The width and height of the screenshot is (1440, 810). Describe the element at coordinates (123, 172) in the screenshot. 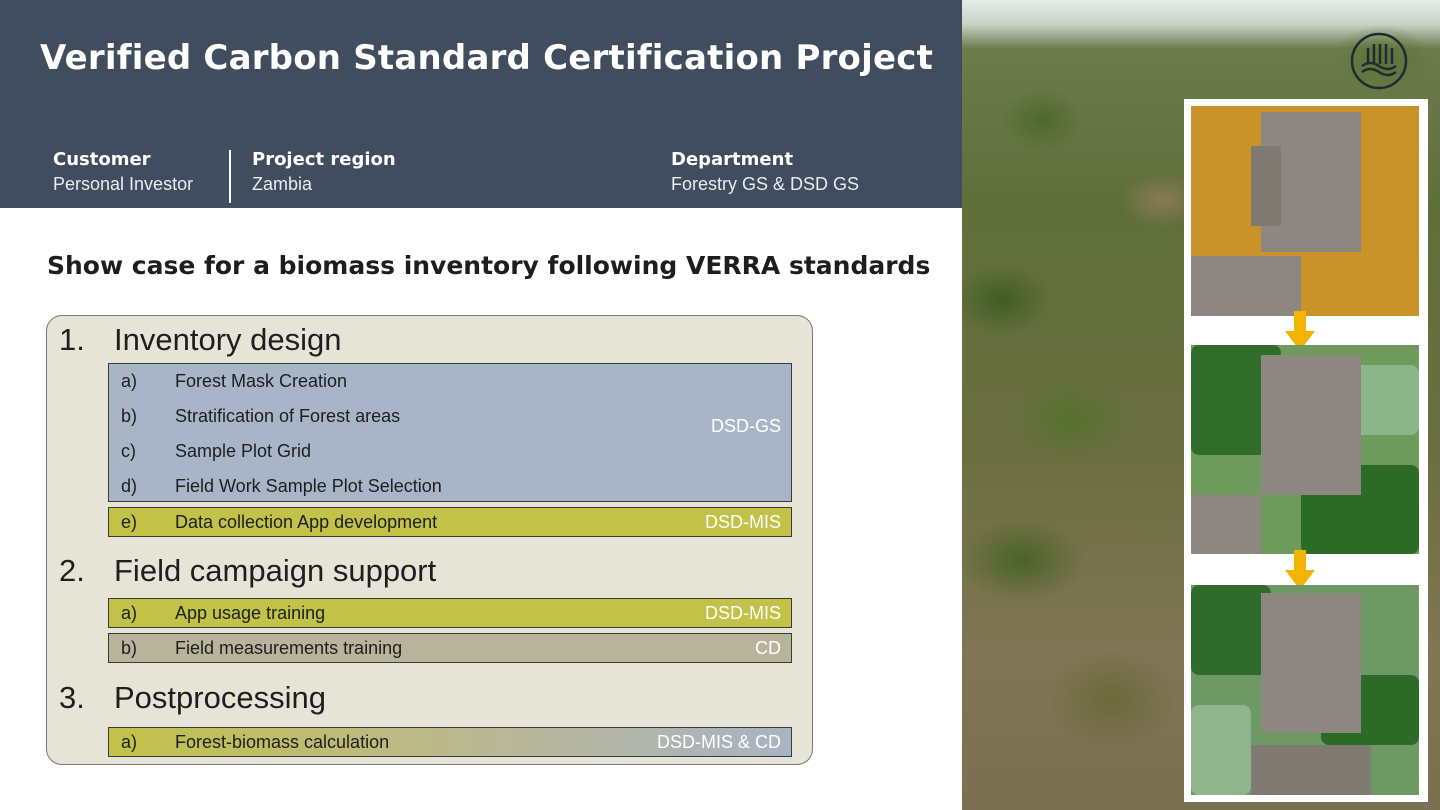

I see `customer-info: Customer Personal Investor` at that location.